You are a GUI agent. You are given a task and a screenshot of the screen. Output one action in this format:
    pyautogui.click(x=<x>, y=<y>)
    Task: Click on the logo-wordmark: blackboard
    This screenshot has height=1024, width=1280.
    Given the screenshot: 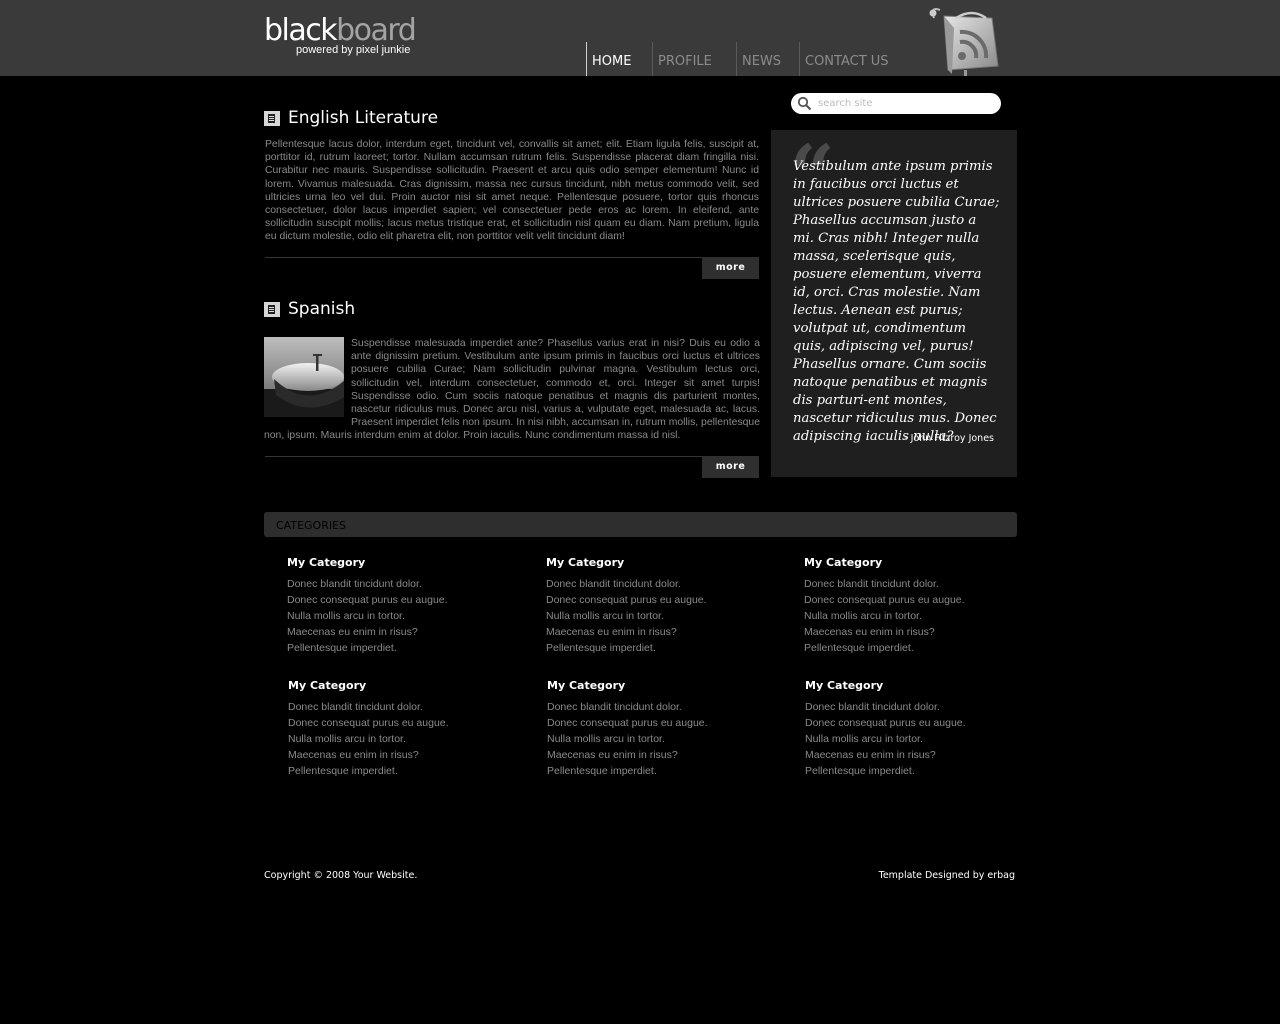 What is the action you would take?
    pyautogui.click(x=340, y=30)
    